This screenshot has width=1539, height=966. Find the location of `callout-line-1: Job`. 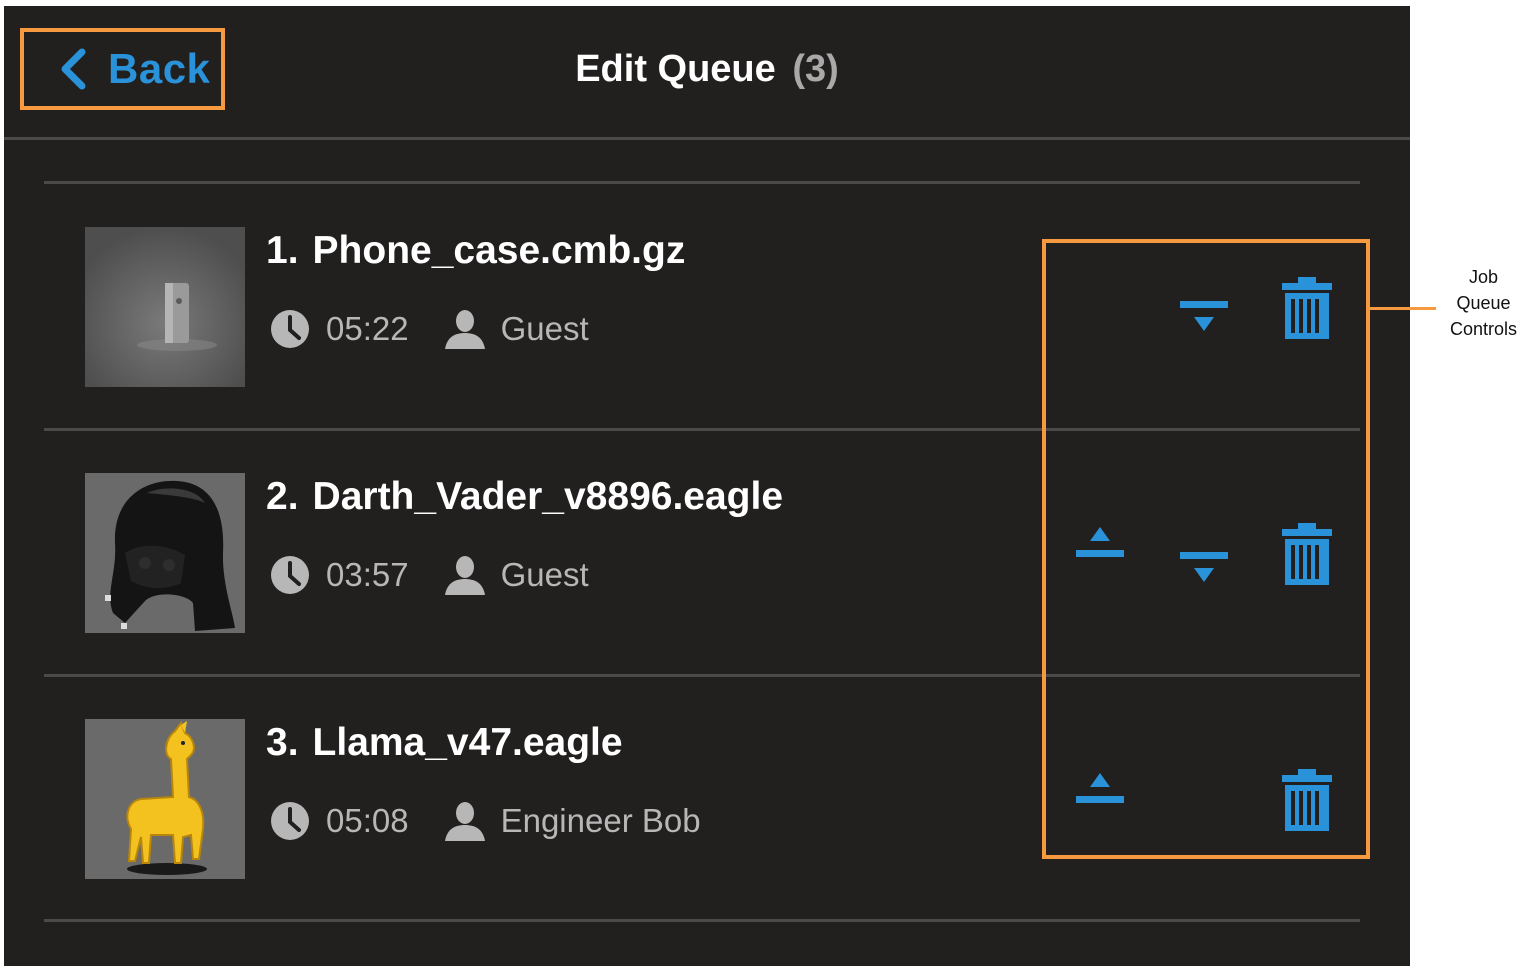

callout-line-1: Job is located at coordinates (1483, 277).